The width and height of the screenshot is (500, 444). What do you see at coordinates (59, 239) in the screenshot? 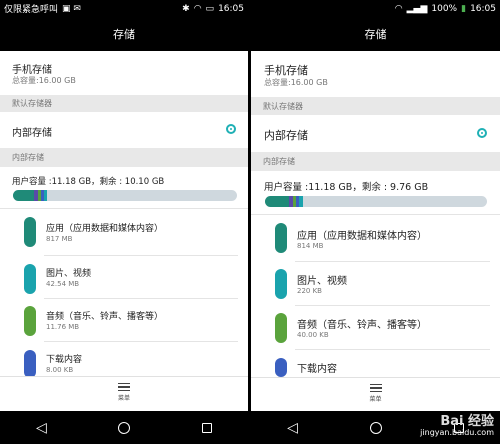
I see `item-size: 817 MB` at bounding box center [59, 239].